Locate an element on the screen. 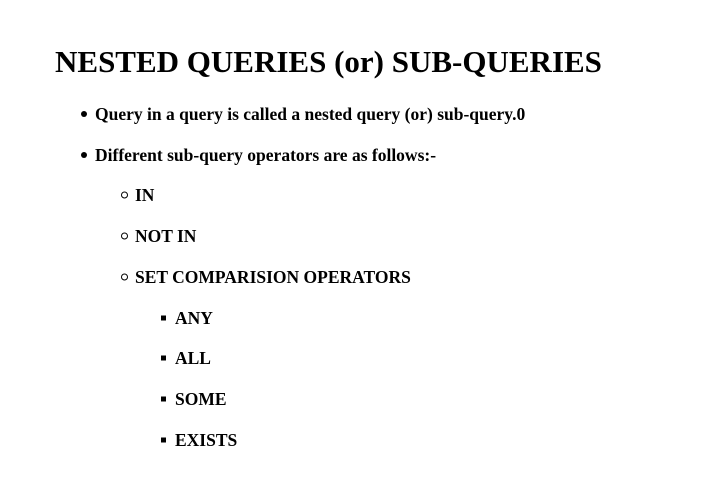 This screenshot has width=701, height=495. list-item-text: NOT IN is located at coordinates (166, 236).